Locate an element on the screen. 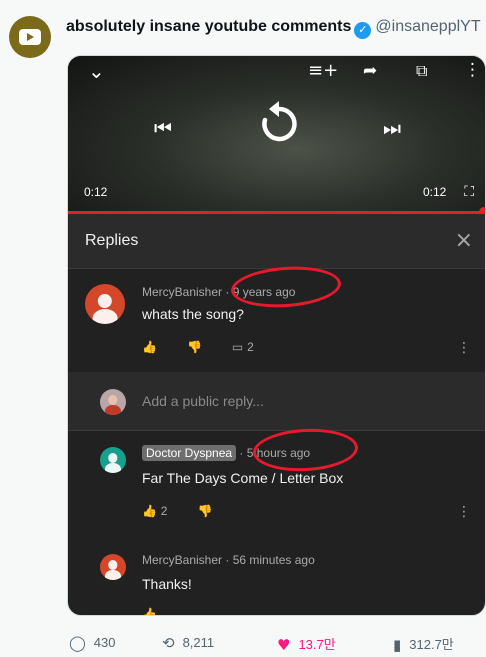 This screenshot has width=486, height=657. replies-header: Replies × is located at coordinates (276, 241).